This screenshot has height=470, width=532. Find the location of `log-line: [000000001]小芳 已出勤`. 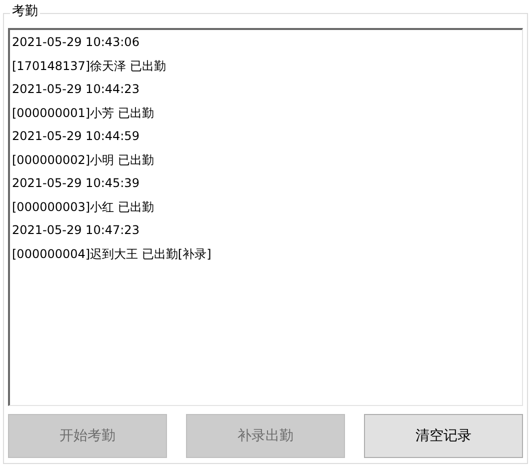

log-line: [000000001]小芳 已出勤 is located at coordinates (83, 113).